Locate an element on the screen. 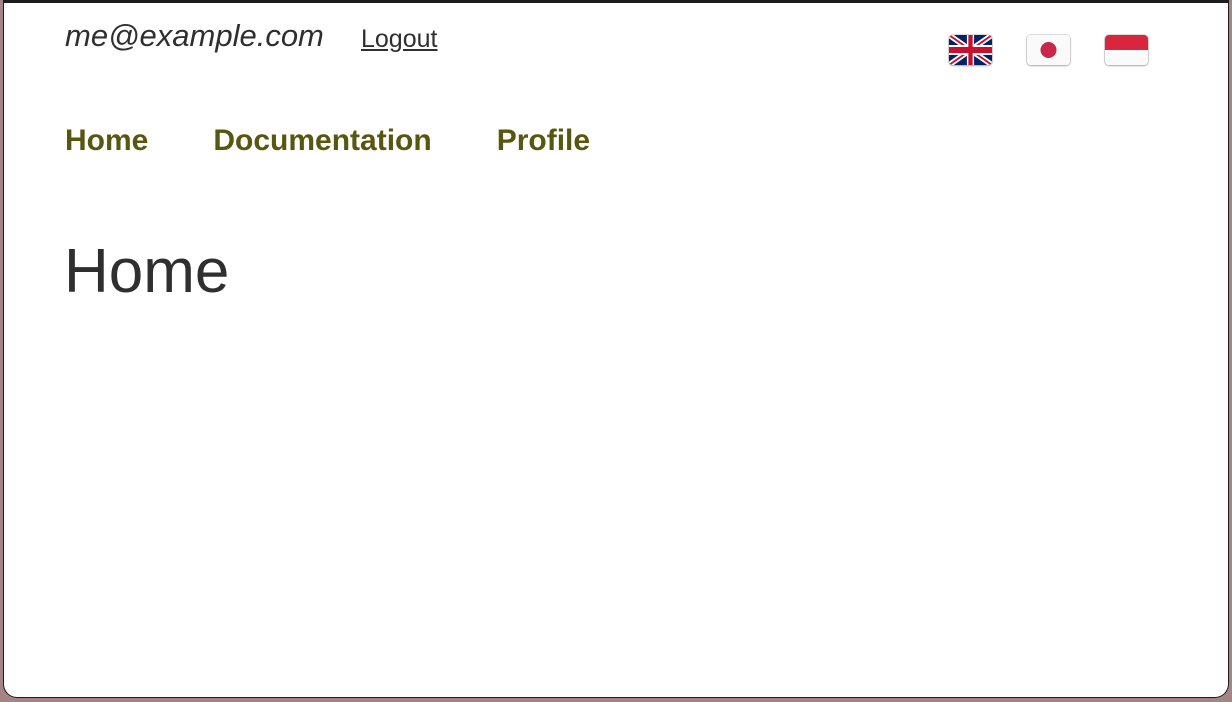  uk-flag-icon is located at coordinates (970, 50).